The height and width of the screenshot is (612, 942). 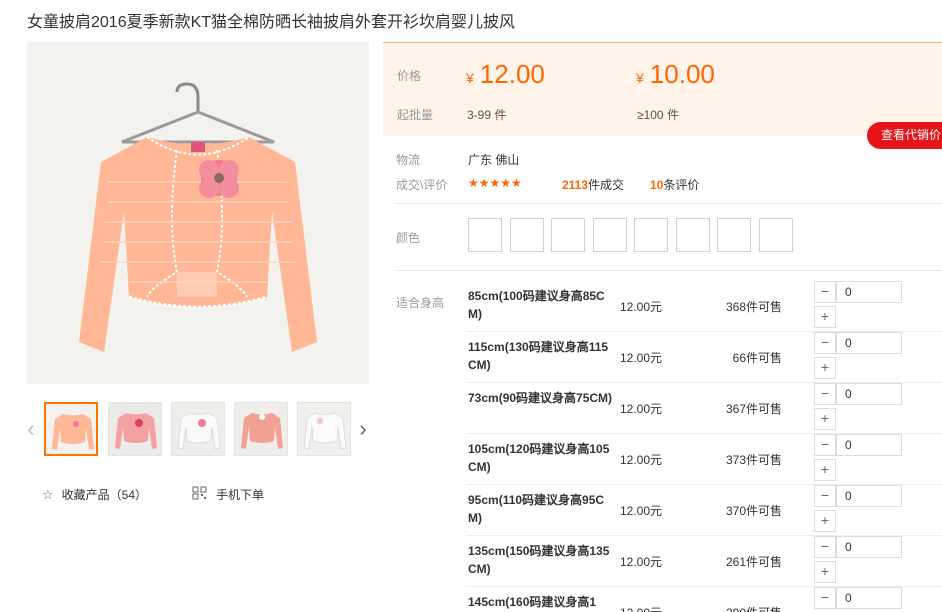 I want to click on mobile-order-button: 手机下单, so click(x=228, y=494).